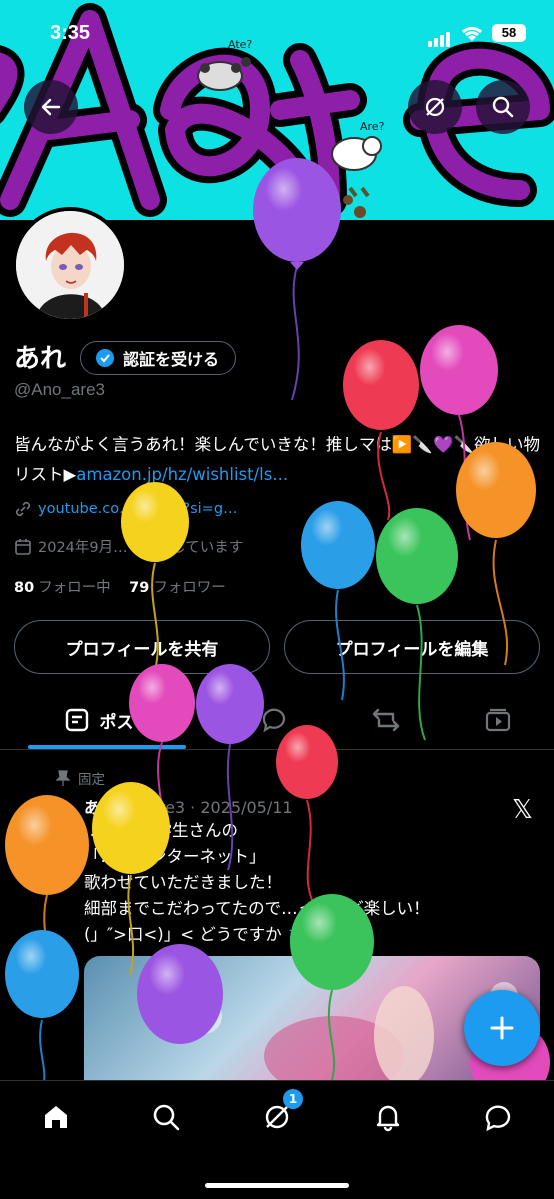 This screenshot has height=1199, width=554. I want to click on joined-row: 2024年9月…を利用しています, so click(128, 546).